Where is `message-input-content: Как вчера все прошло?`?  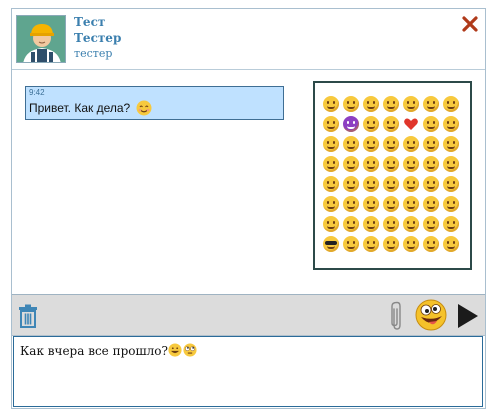
message-input-content: Как вчера все прошло? is located at coordinates (108, 350).